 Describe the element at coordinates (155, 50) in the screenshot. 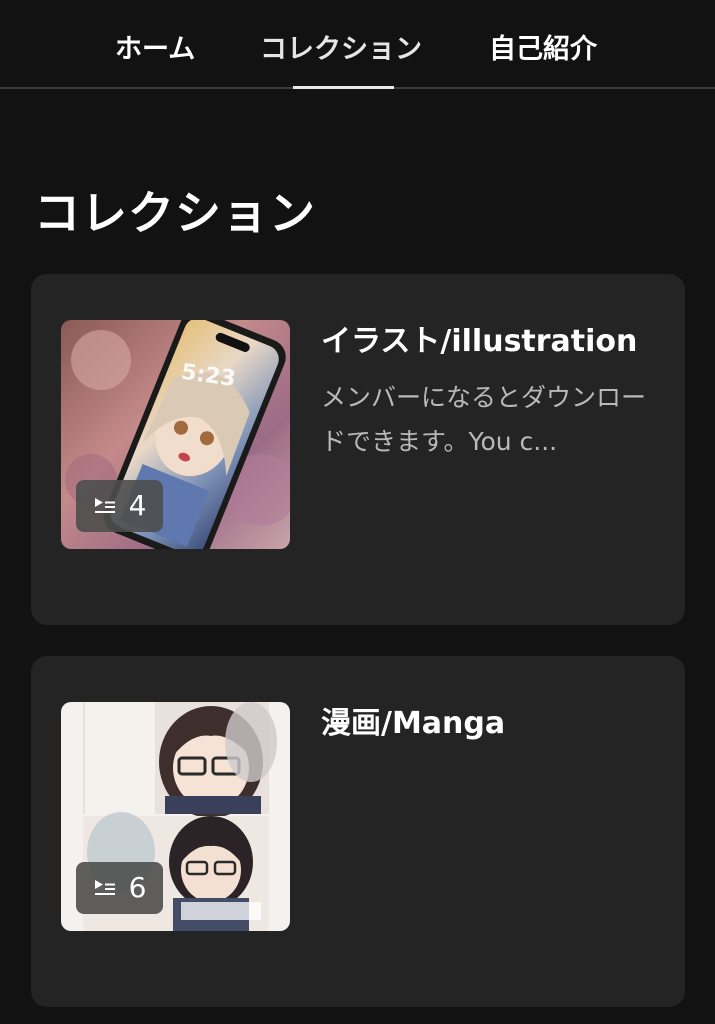

I see `tab-home: ホーム` at that location.